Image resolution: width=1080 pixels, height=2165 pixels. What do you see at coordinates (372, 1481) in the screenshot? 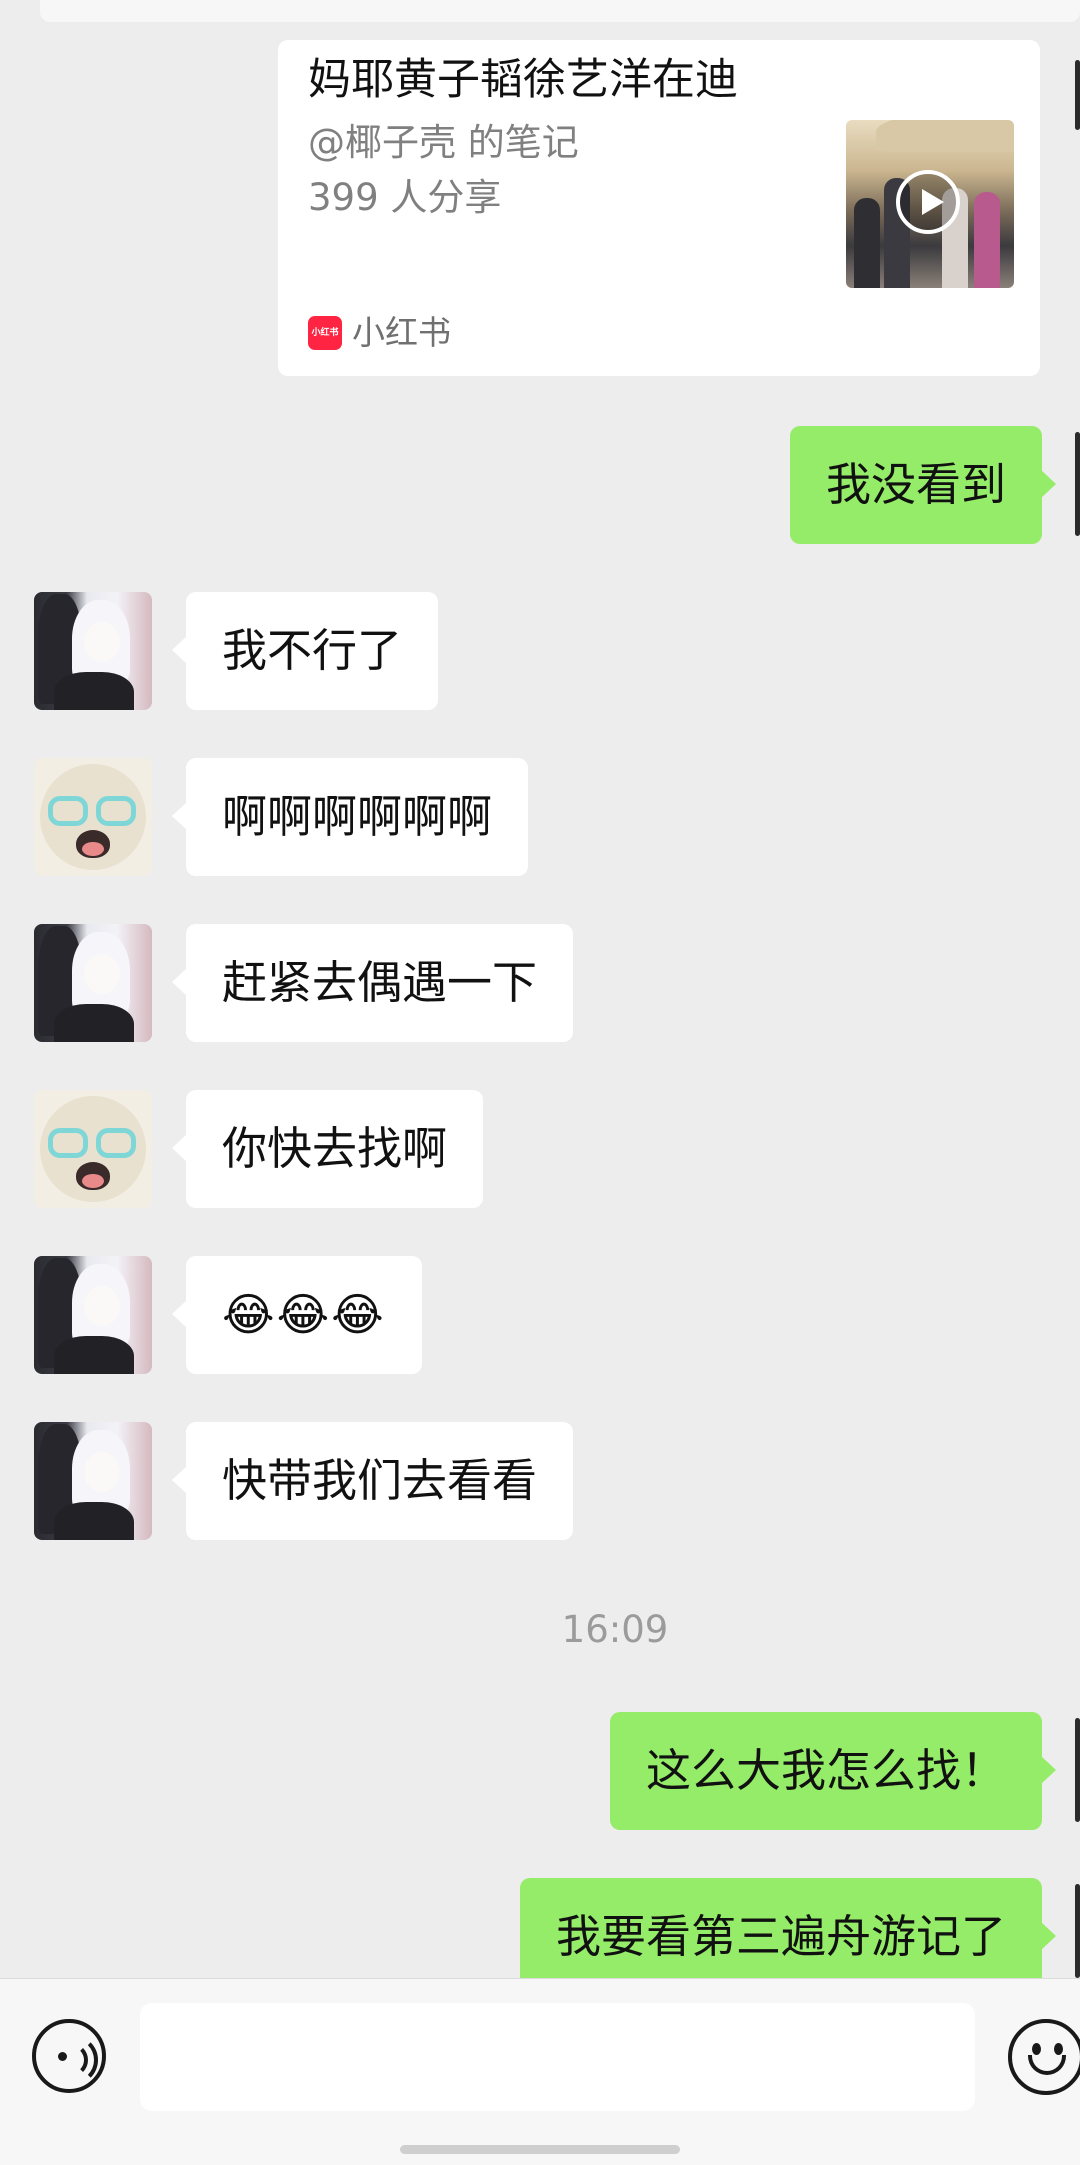
I see `incoming-message-bubble: 快带我们去看看` at bounding box center [372, 1481].